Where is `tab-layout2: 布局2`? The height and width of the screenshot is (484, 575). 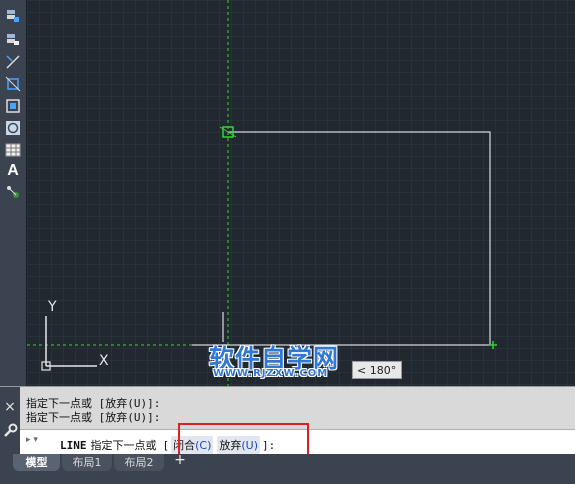
tab-layout2: 布局2 is located at coordinates (139, 462).